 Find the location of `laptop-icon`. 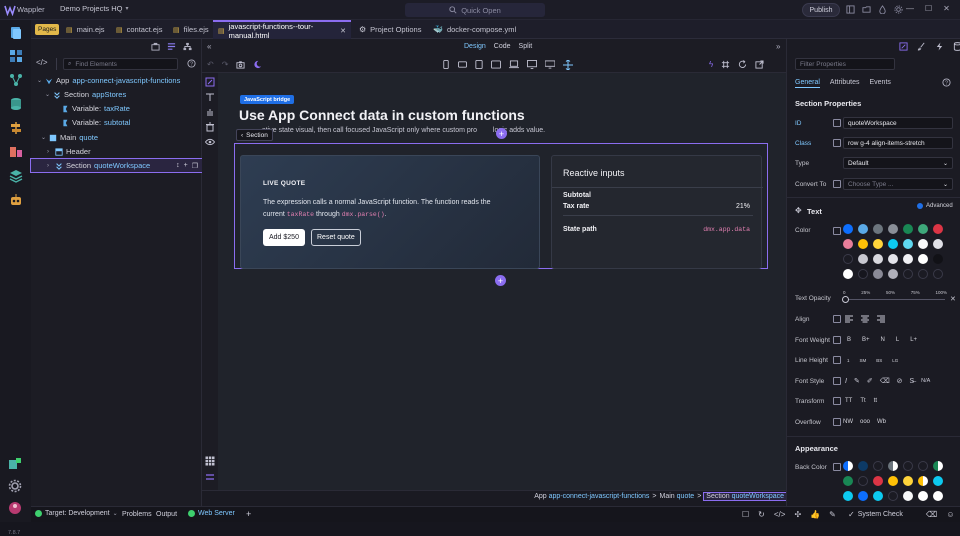

laptop-icon is located at coordinates (514, 65).